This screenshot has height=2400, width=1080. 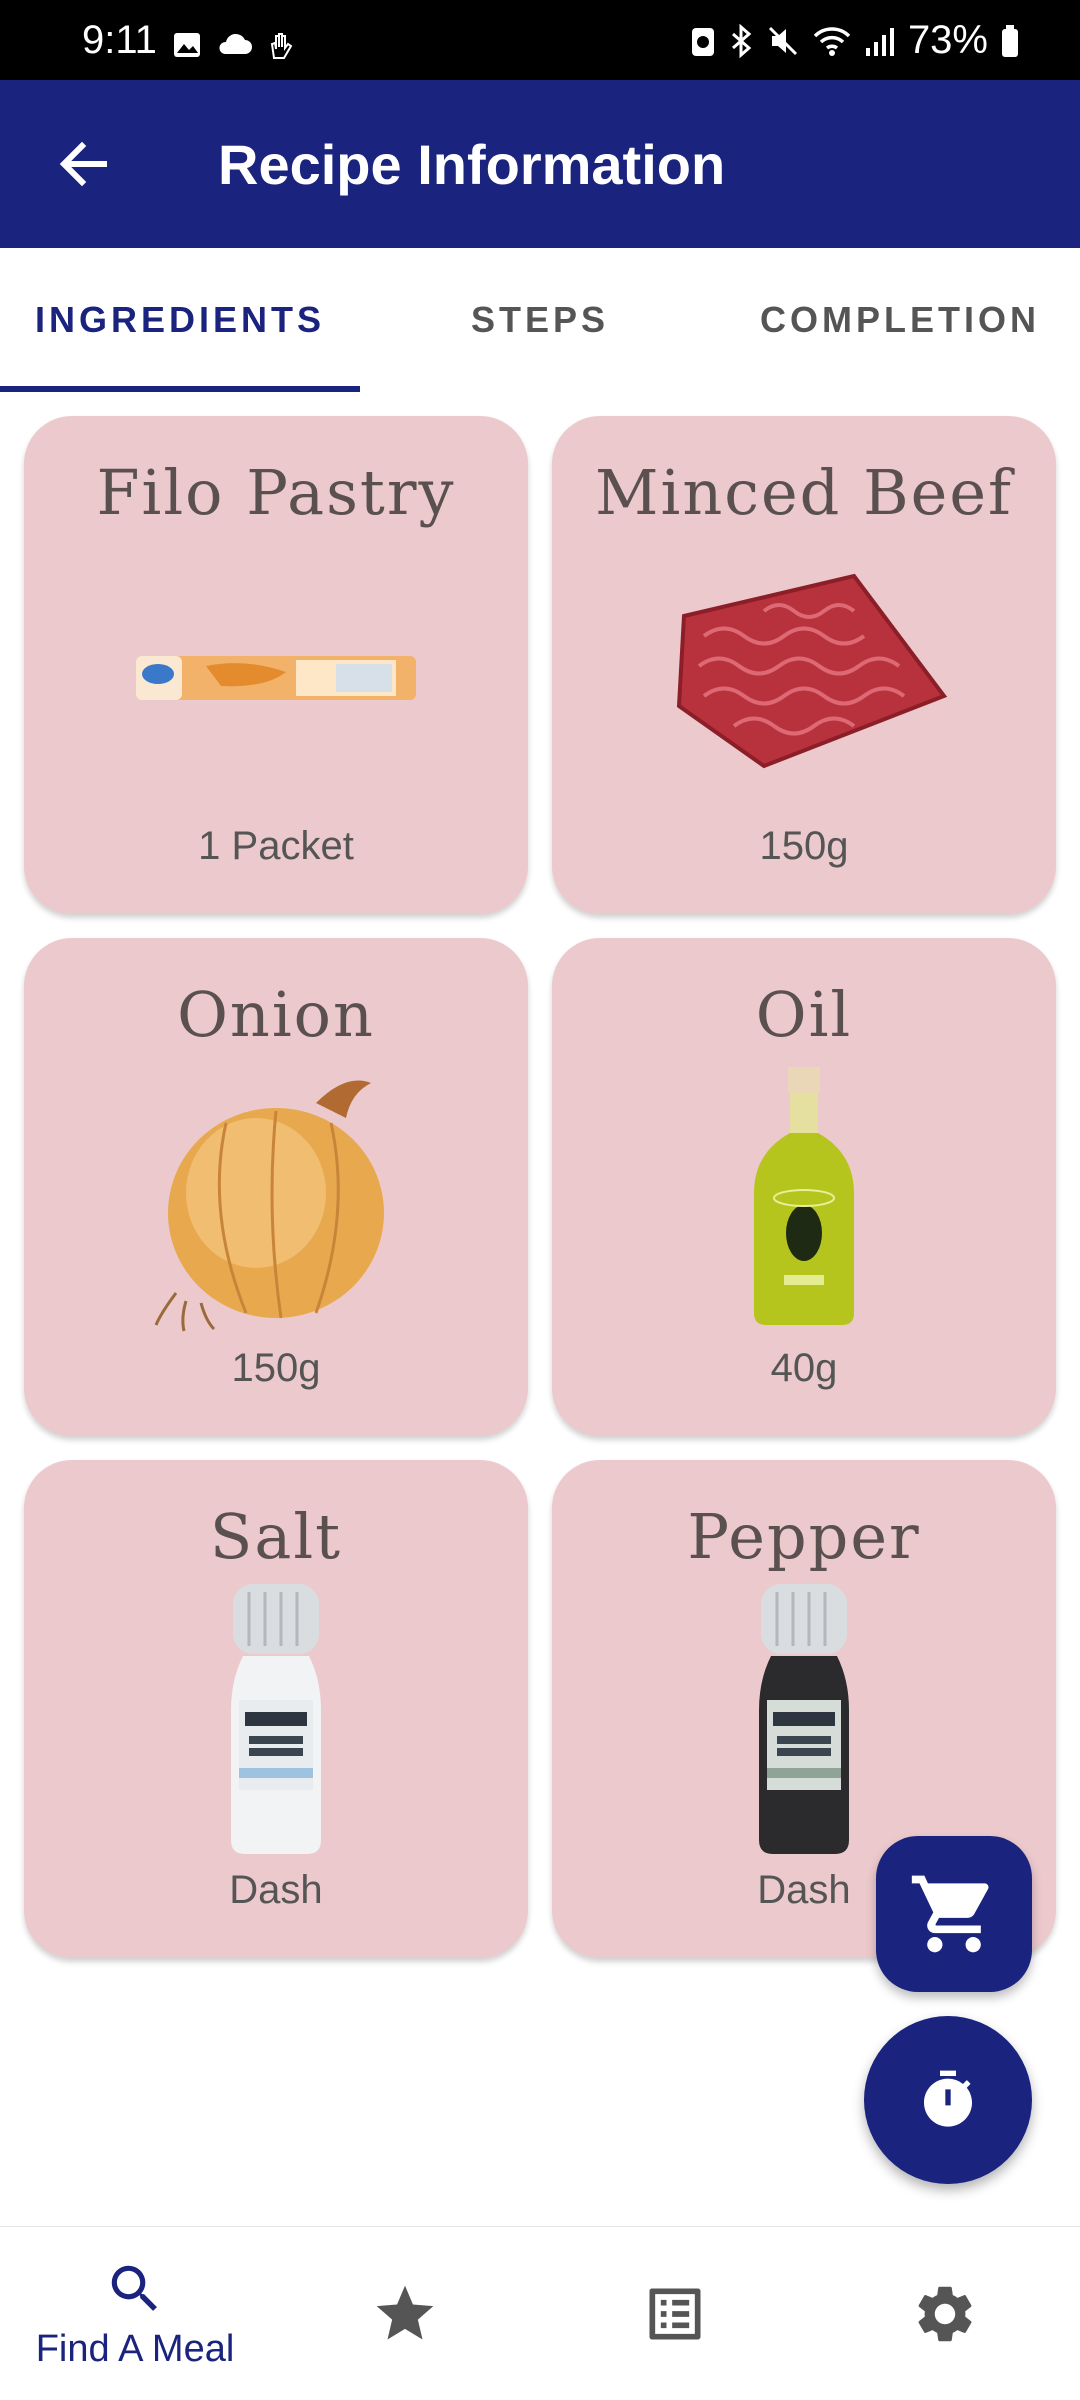 I want to click on page-title: Recipe Information, so click(x=472, y=164).